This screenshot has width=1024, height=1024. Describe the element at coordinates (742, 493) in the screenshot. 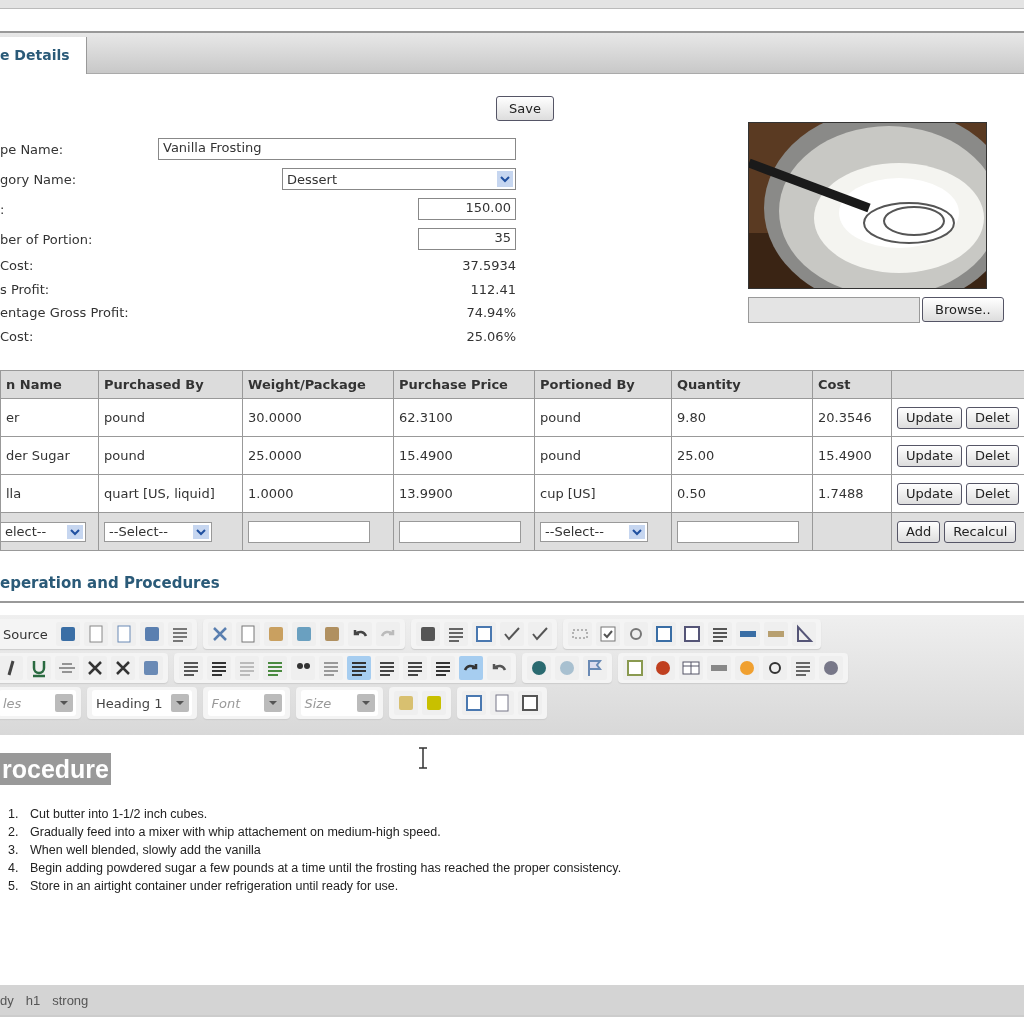

I see `table-cell: 0.50` at that location.